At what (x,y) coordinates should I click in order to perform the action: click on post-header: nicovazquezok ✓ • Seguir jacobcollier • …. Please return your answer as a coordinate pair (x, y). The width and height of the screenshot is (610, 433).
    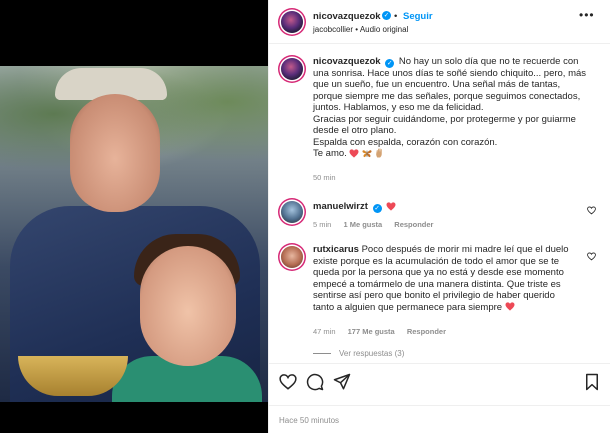
    Looking at the image, I should click on (439, 22).